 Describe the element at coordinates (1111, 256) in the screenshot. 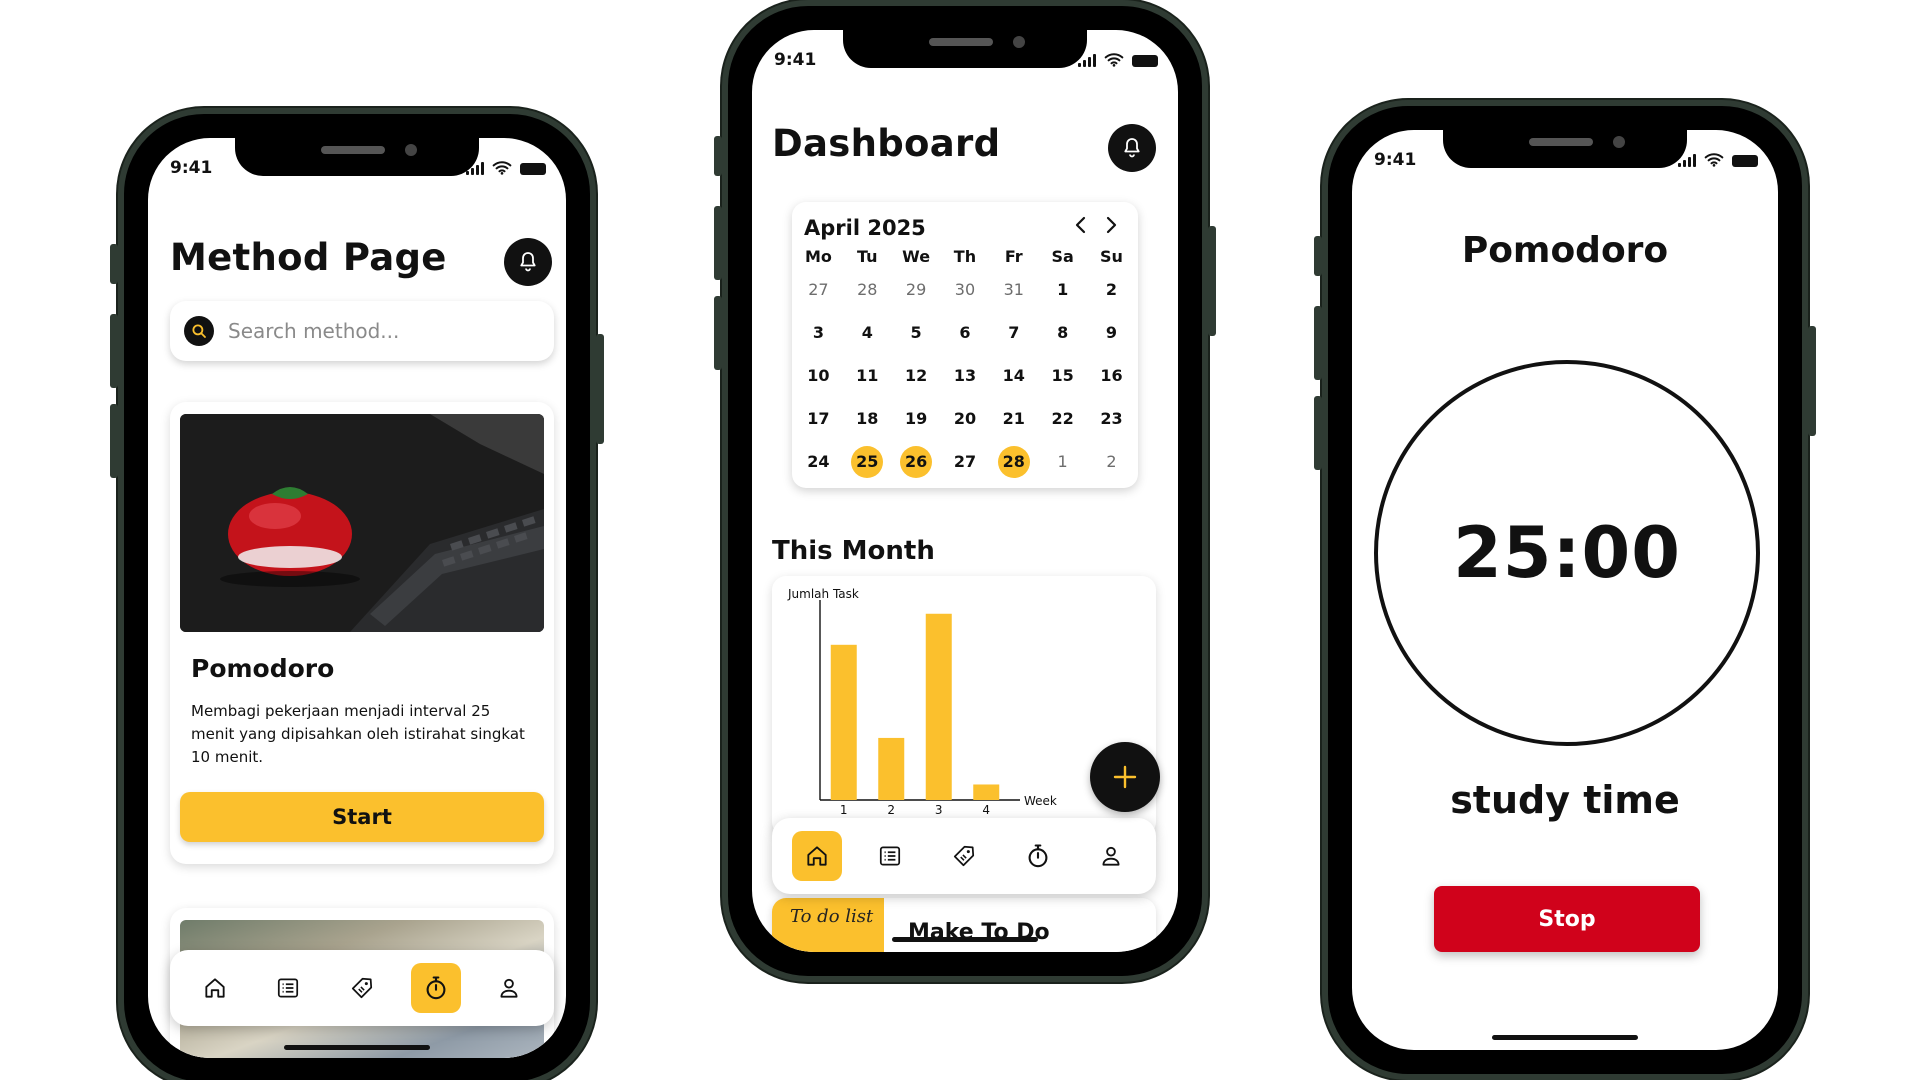

I see `weekday-label: Su` at that location.